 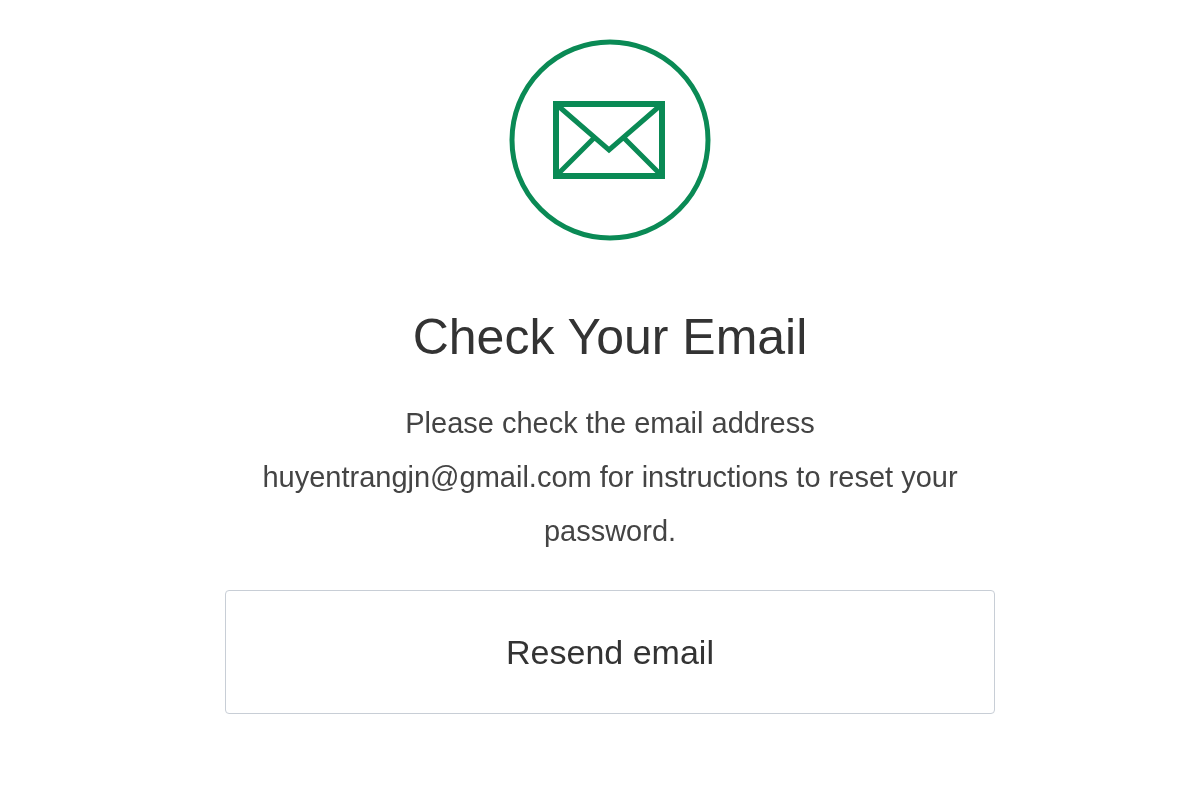 What do you see at coordinates (610, 140) in the screenshot?
I see `envelope-icon` at bounding box center [610, 140].